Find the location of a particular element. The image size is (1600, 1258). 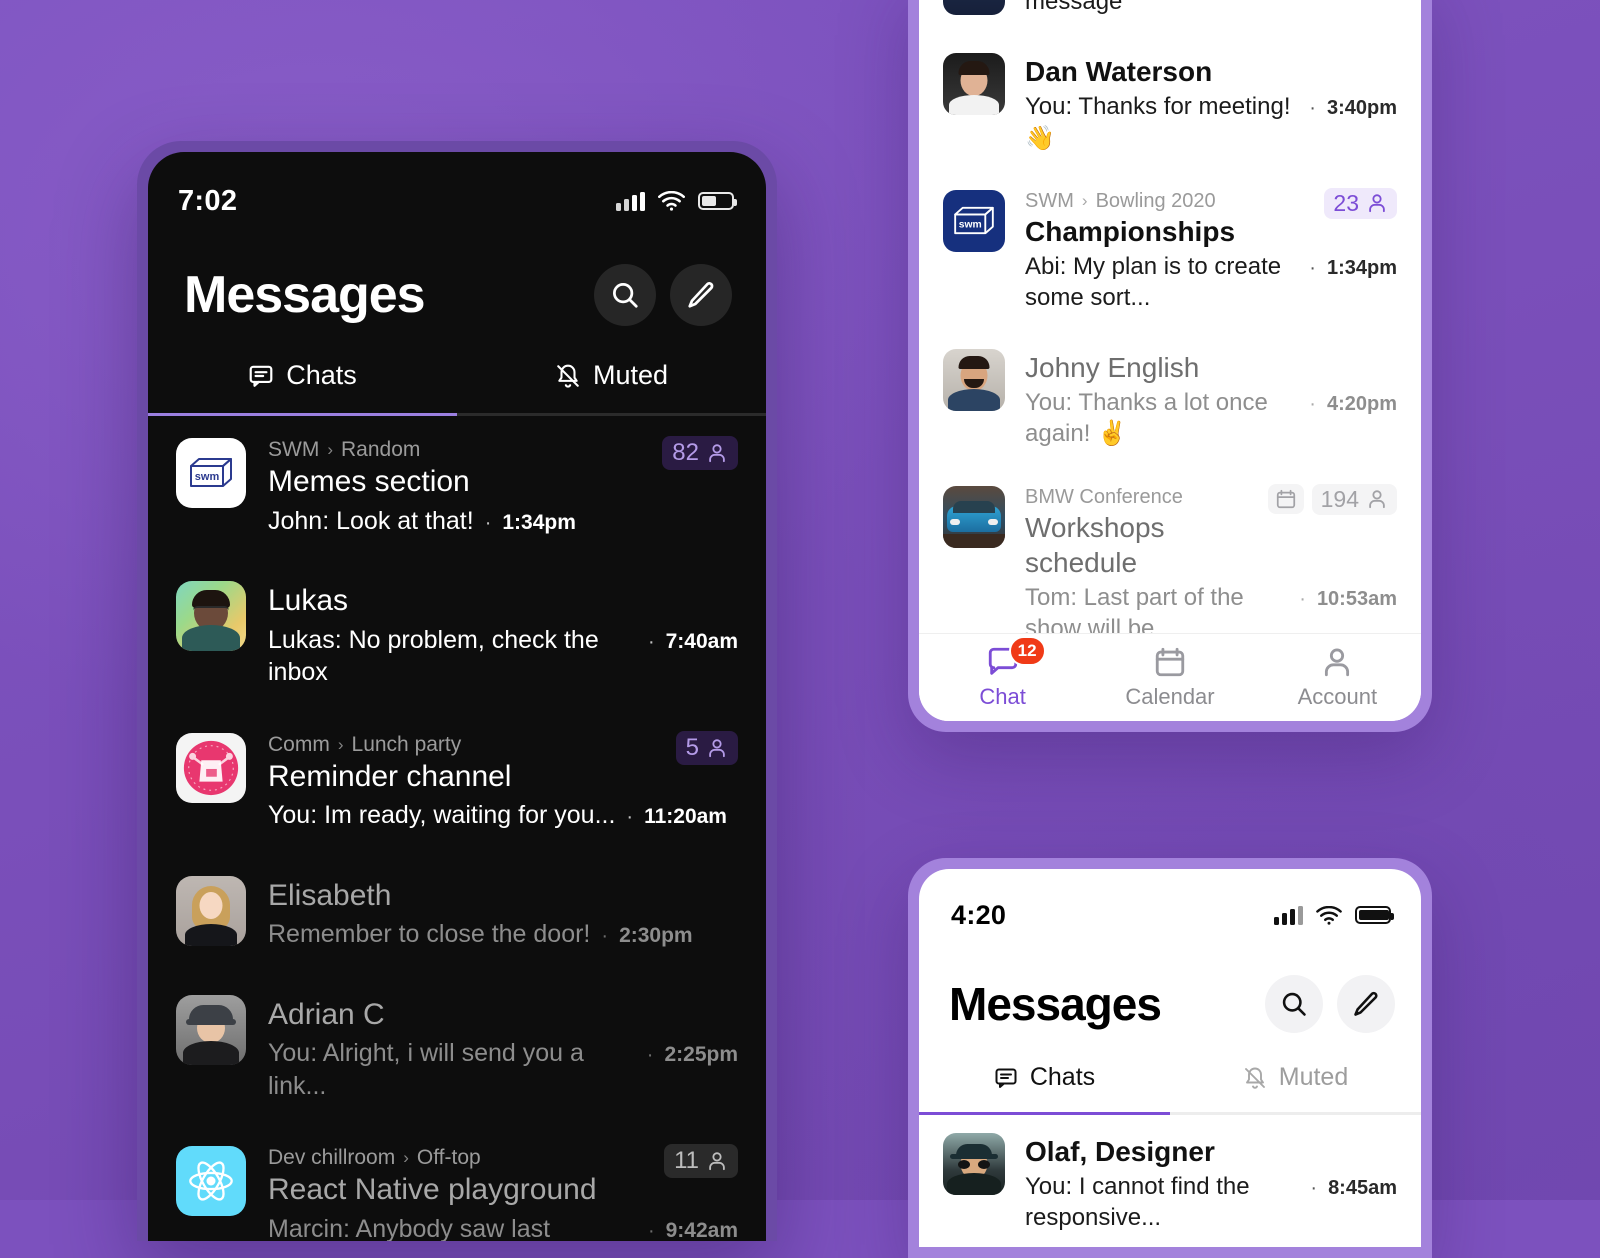

chat-title: Championships is located at coordinates (1130, 231).